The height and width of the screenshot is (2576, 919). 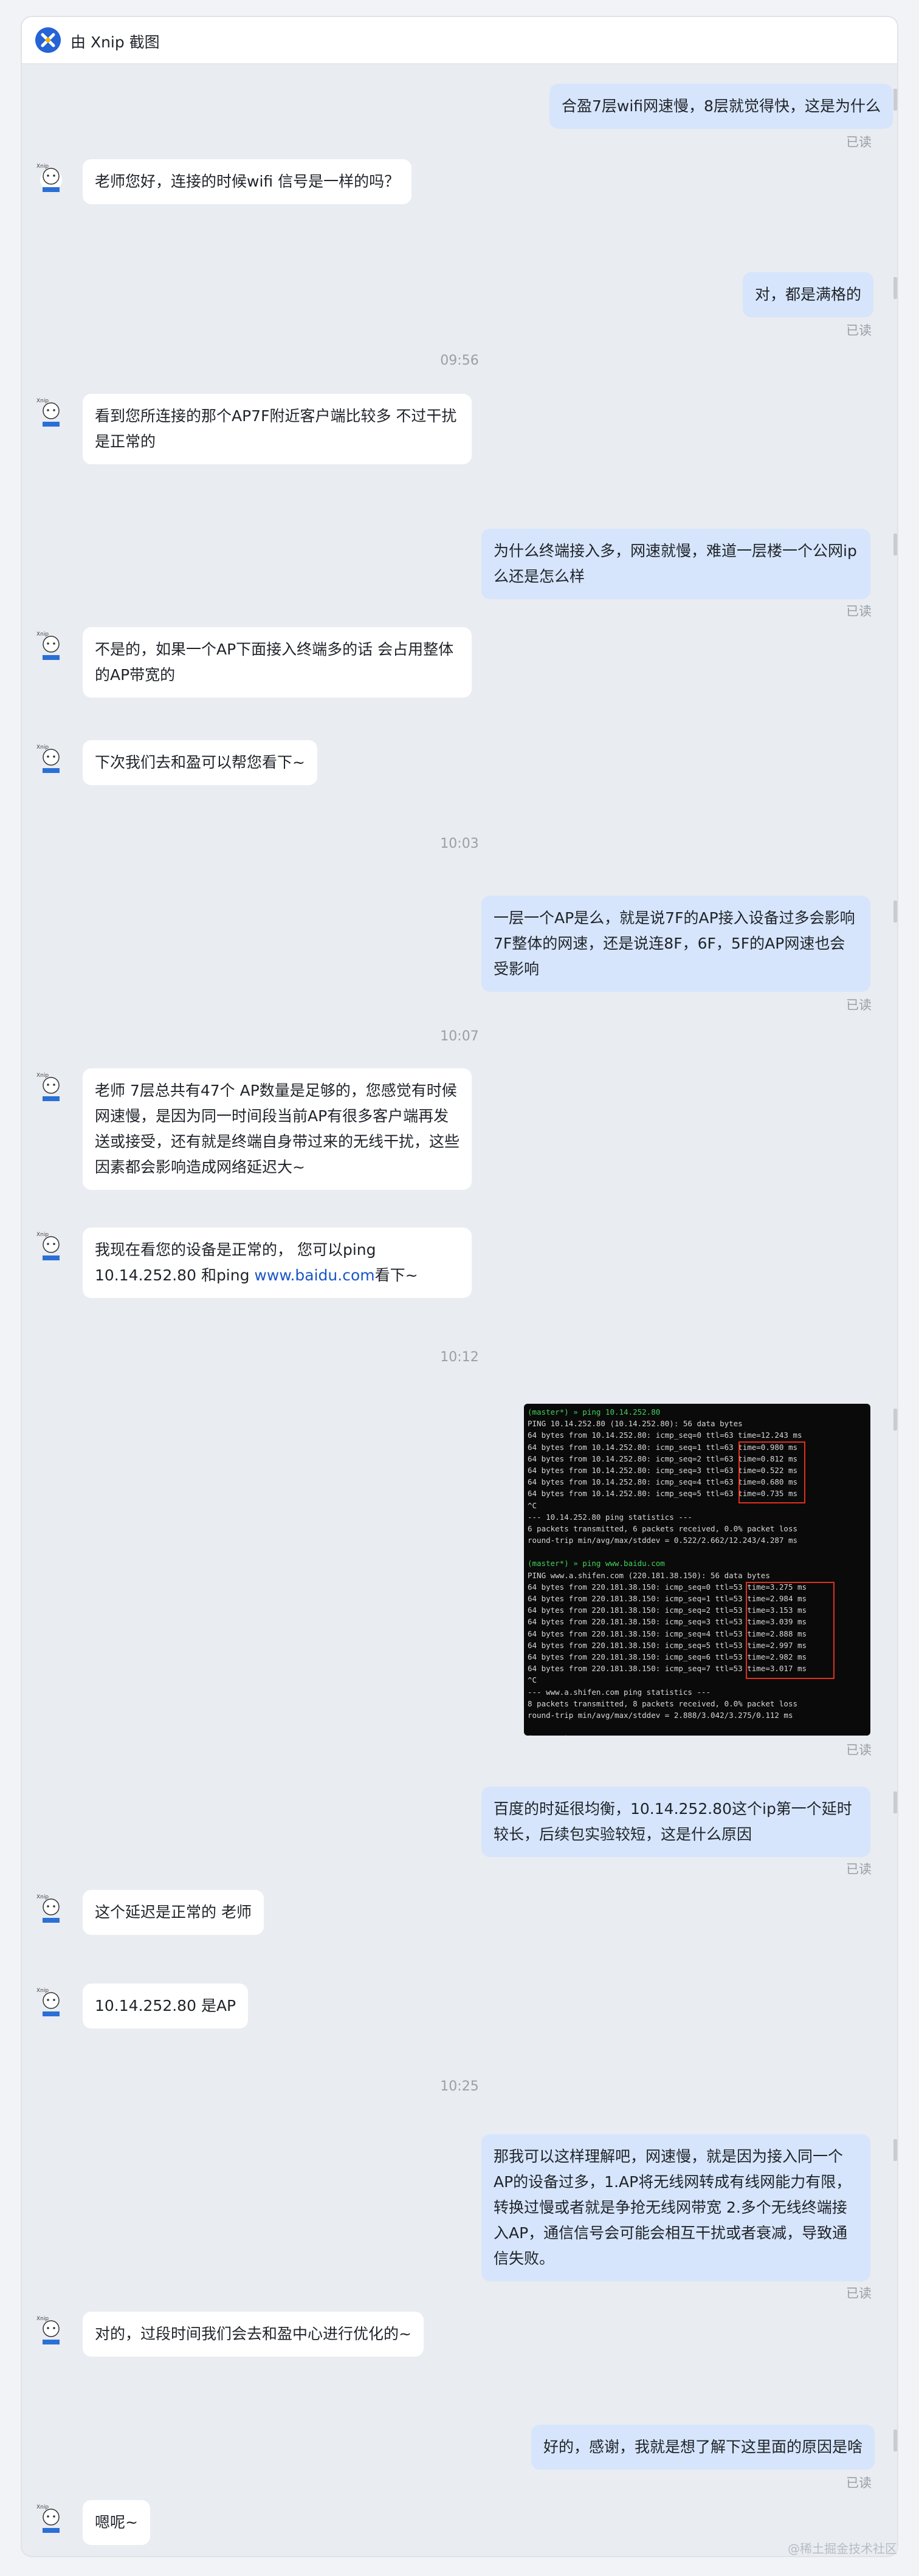 I want to click on message-bubble-incoming: 对的，过段时间我们会去和盈中心进行优化的~, so click(x=253, y=2334).